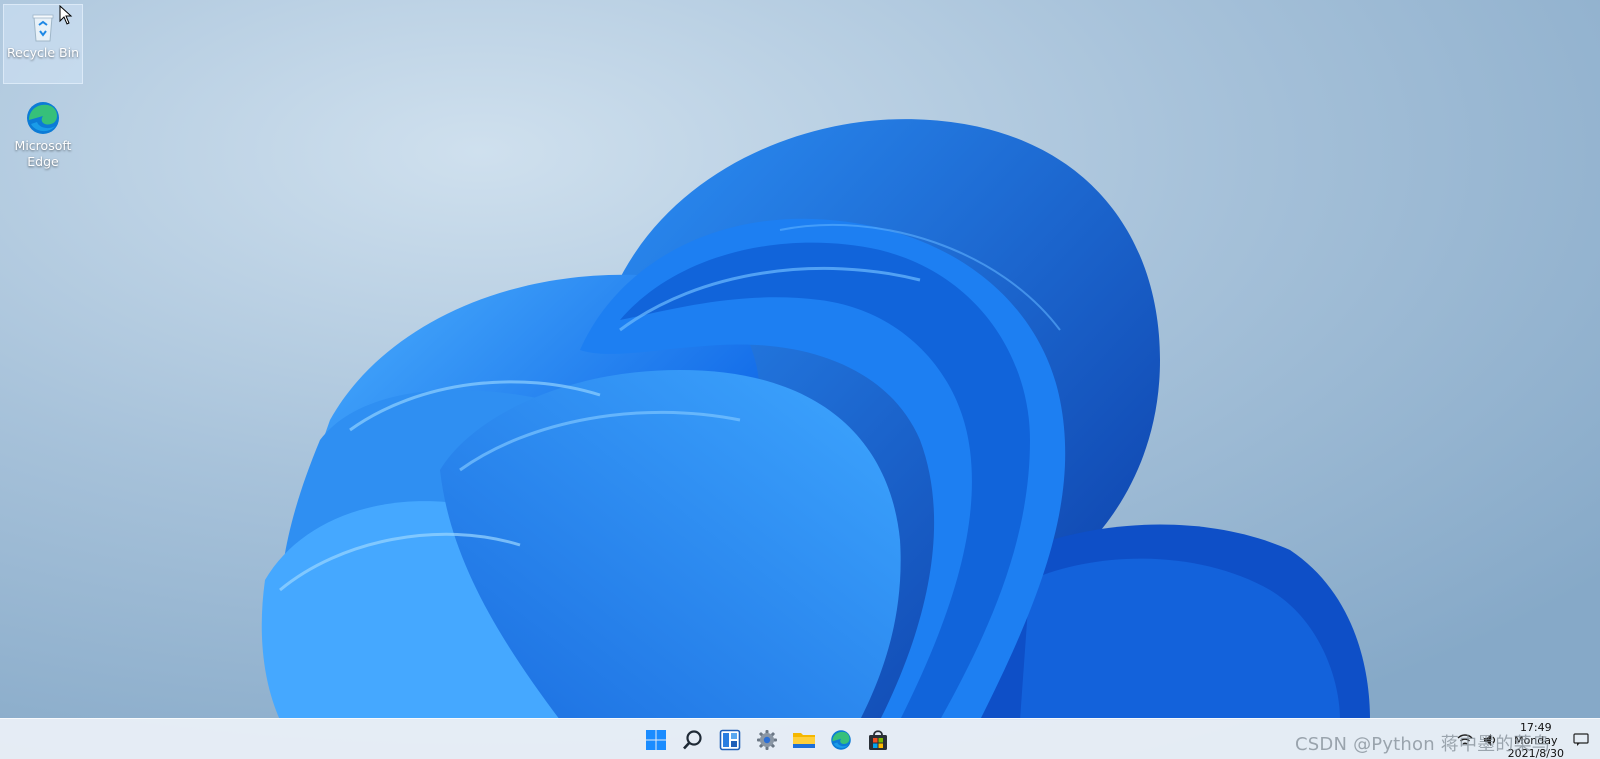 The width and height of the screenshot is (1600, 759). I want to click on windows-start-icon, so click(656, 740).